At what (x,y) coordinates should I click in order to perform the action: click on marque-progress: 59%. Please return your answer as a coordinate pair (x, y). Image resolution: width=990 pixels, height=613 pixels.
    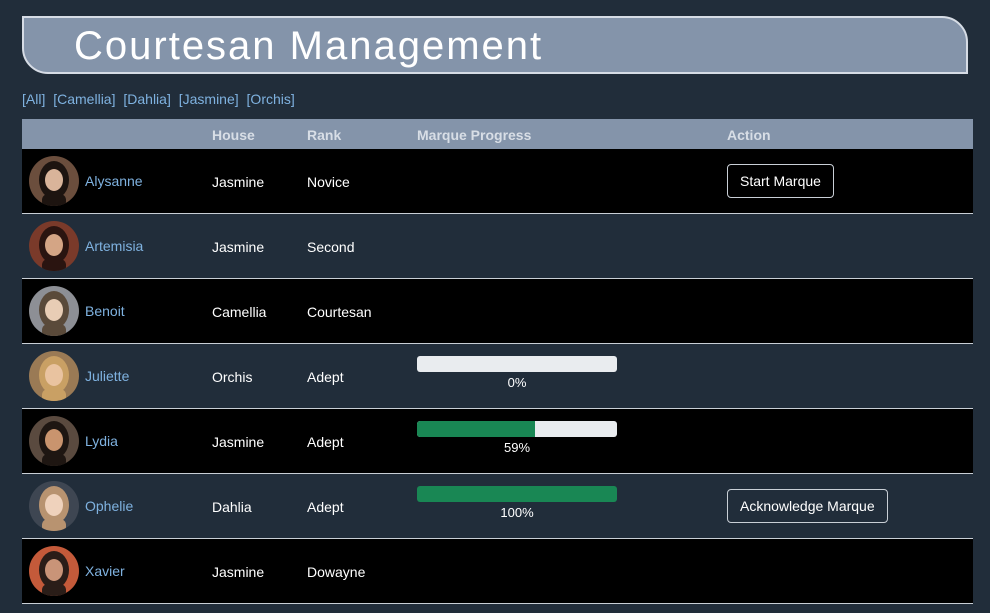
    Looking at the image, I should click on (517, 438).